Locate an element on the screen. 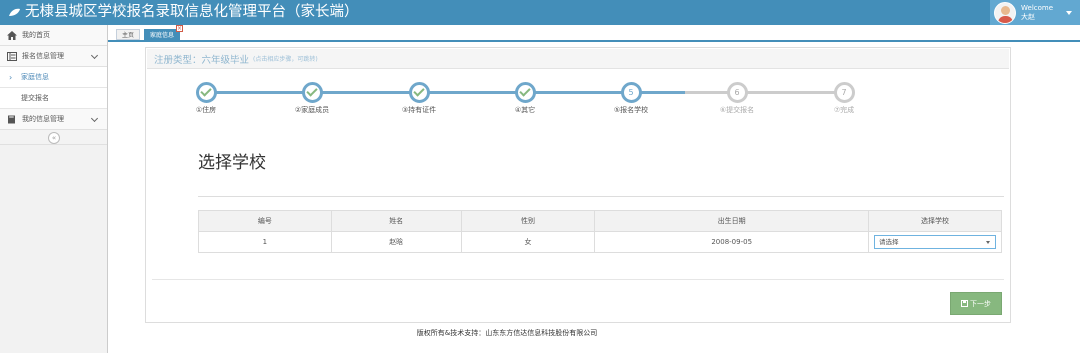 The width and height of the screenshot is (1080, 353). wizard-step-4: ④其它 is located at coordinates (525, 98).